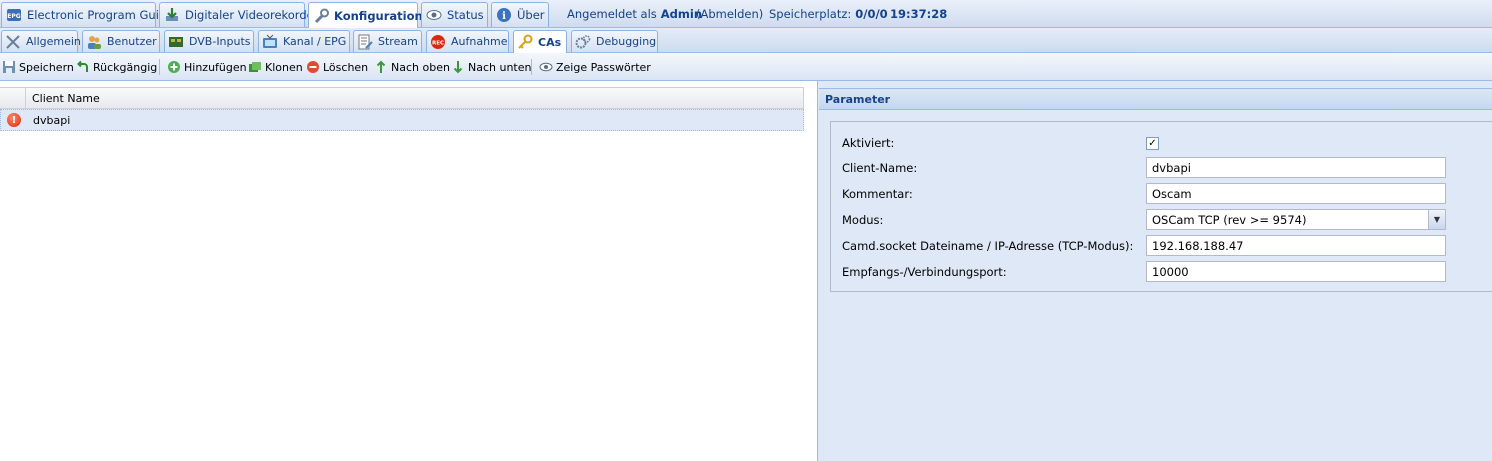 This screenshot has height=461, width=1492. I want to click on tab-allgemein: Allgemein, so click(41, 41).